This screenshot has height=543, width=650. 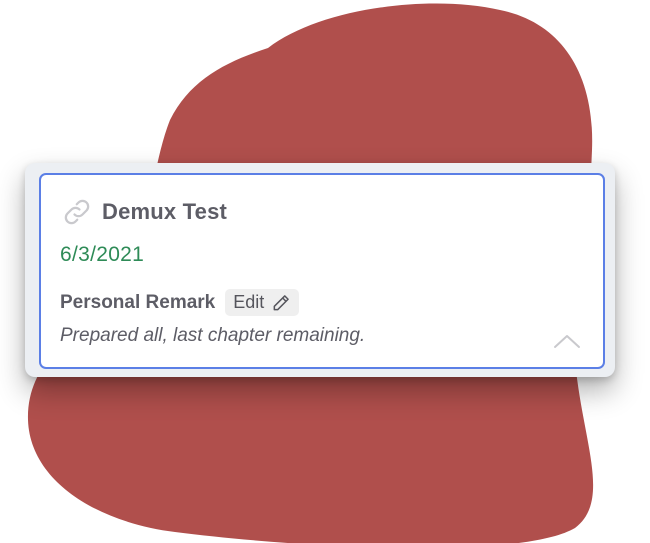 What do you see at coordinates (102, 254) in the screenshot?
I see `card-date: 6/3/2021` at bounding box center [102, 254].